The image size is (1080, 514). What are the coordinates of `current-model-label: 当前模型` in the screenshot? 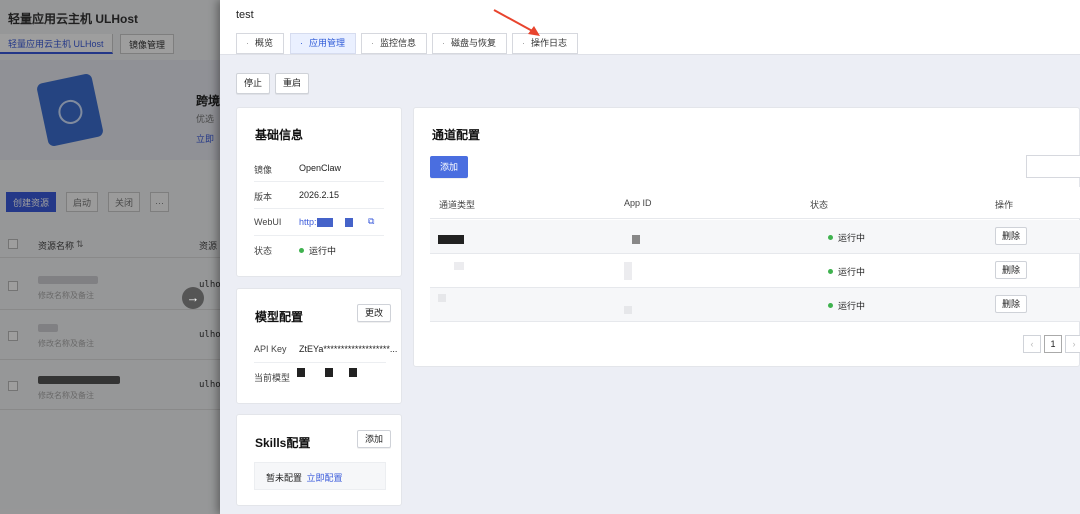 It's located at (272, 378).